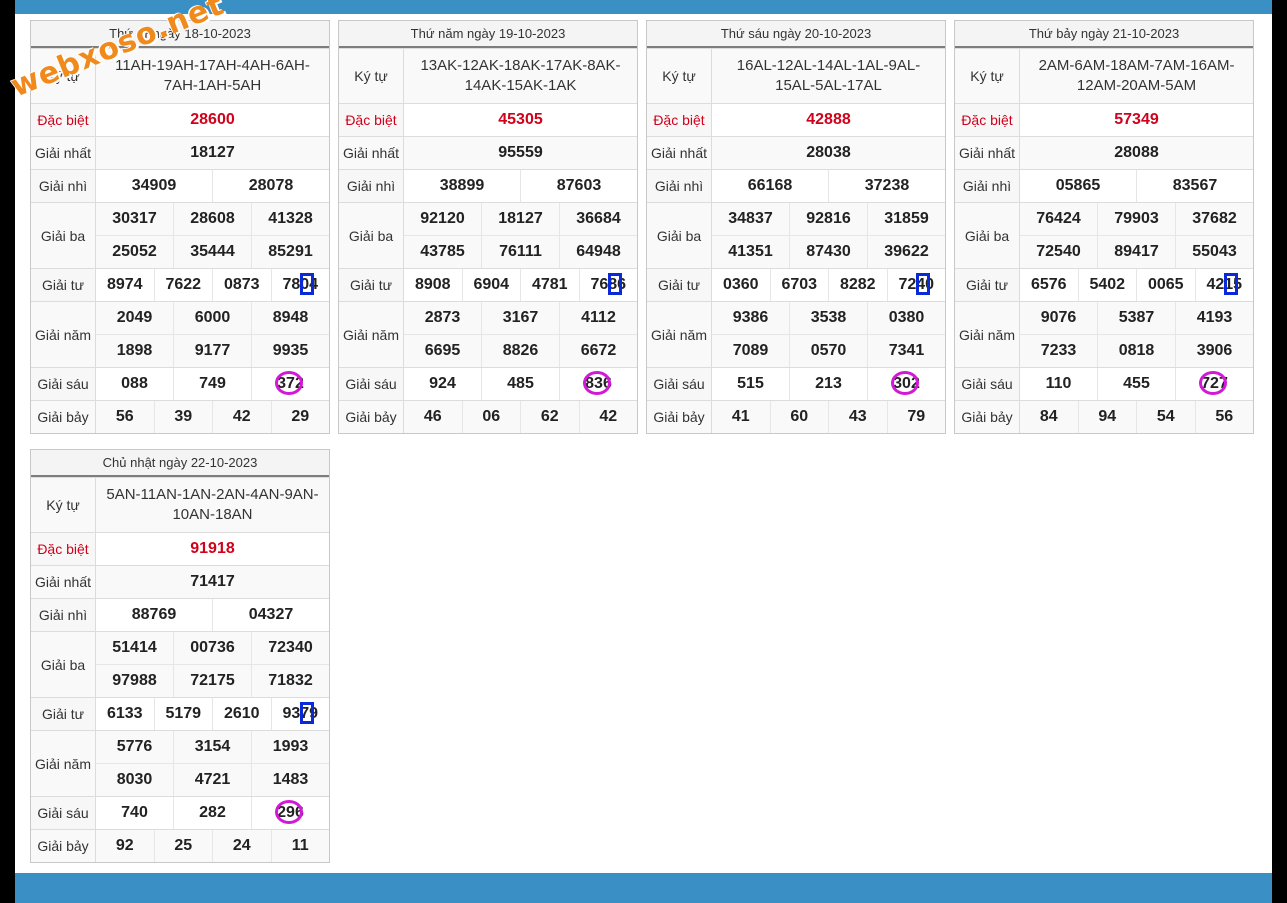 This screenshot has width=1287, height=903. I want to click on prize-values: 924 485 836, so click(520, 384).